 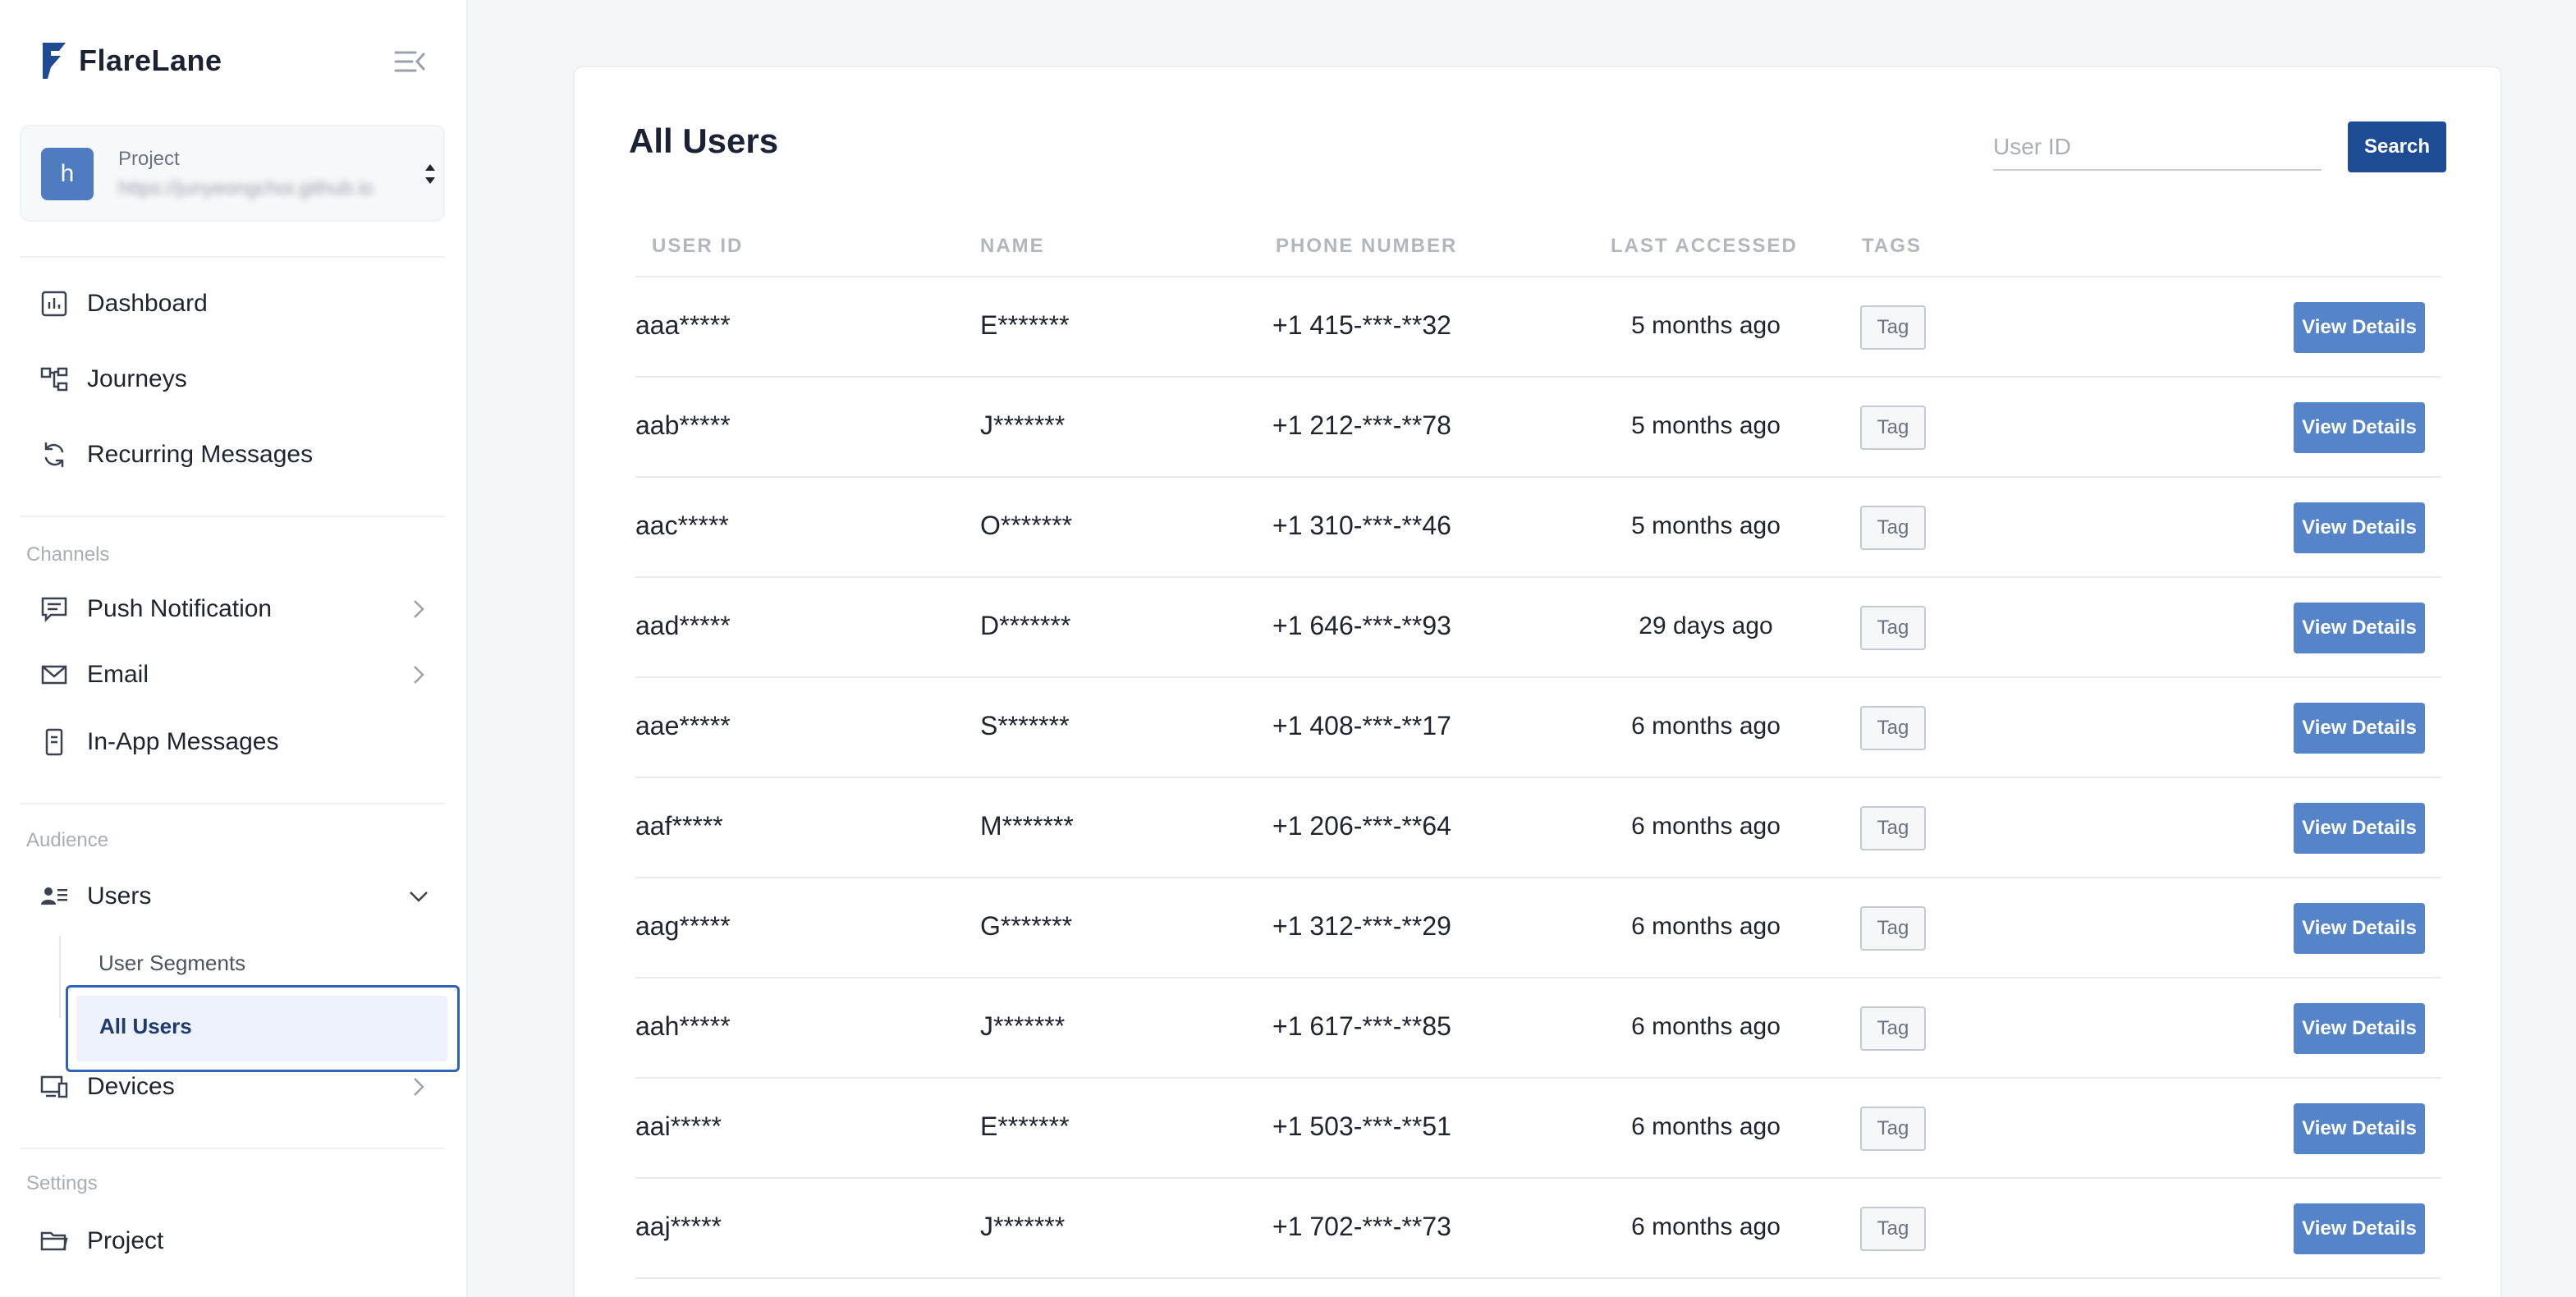 I want to click on mail-icon, so click(x=54, y=675).